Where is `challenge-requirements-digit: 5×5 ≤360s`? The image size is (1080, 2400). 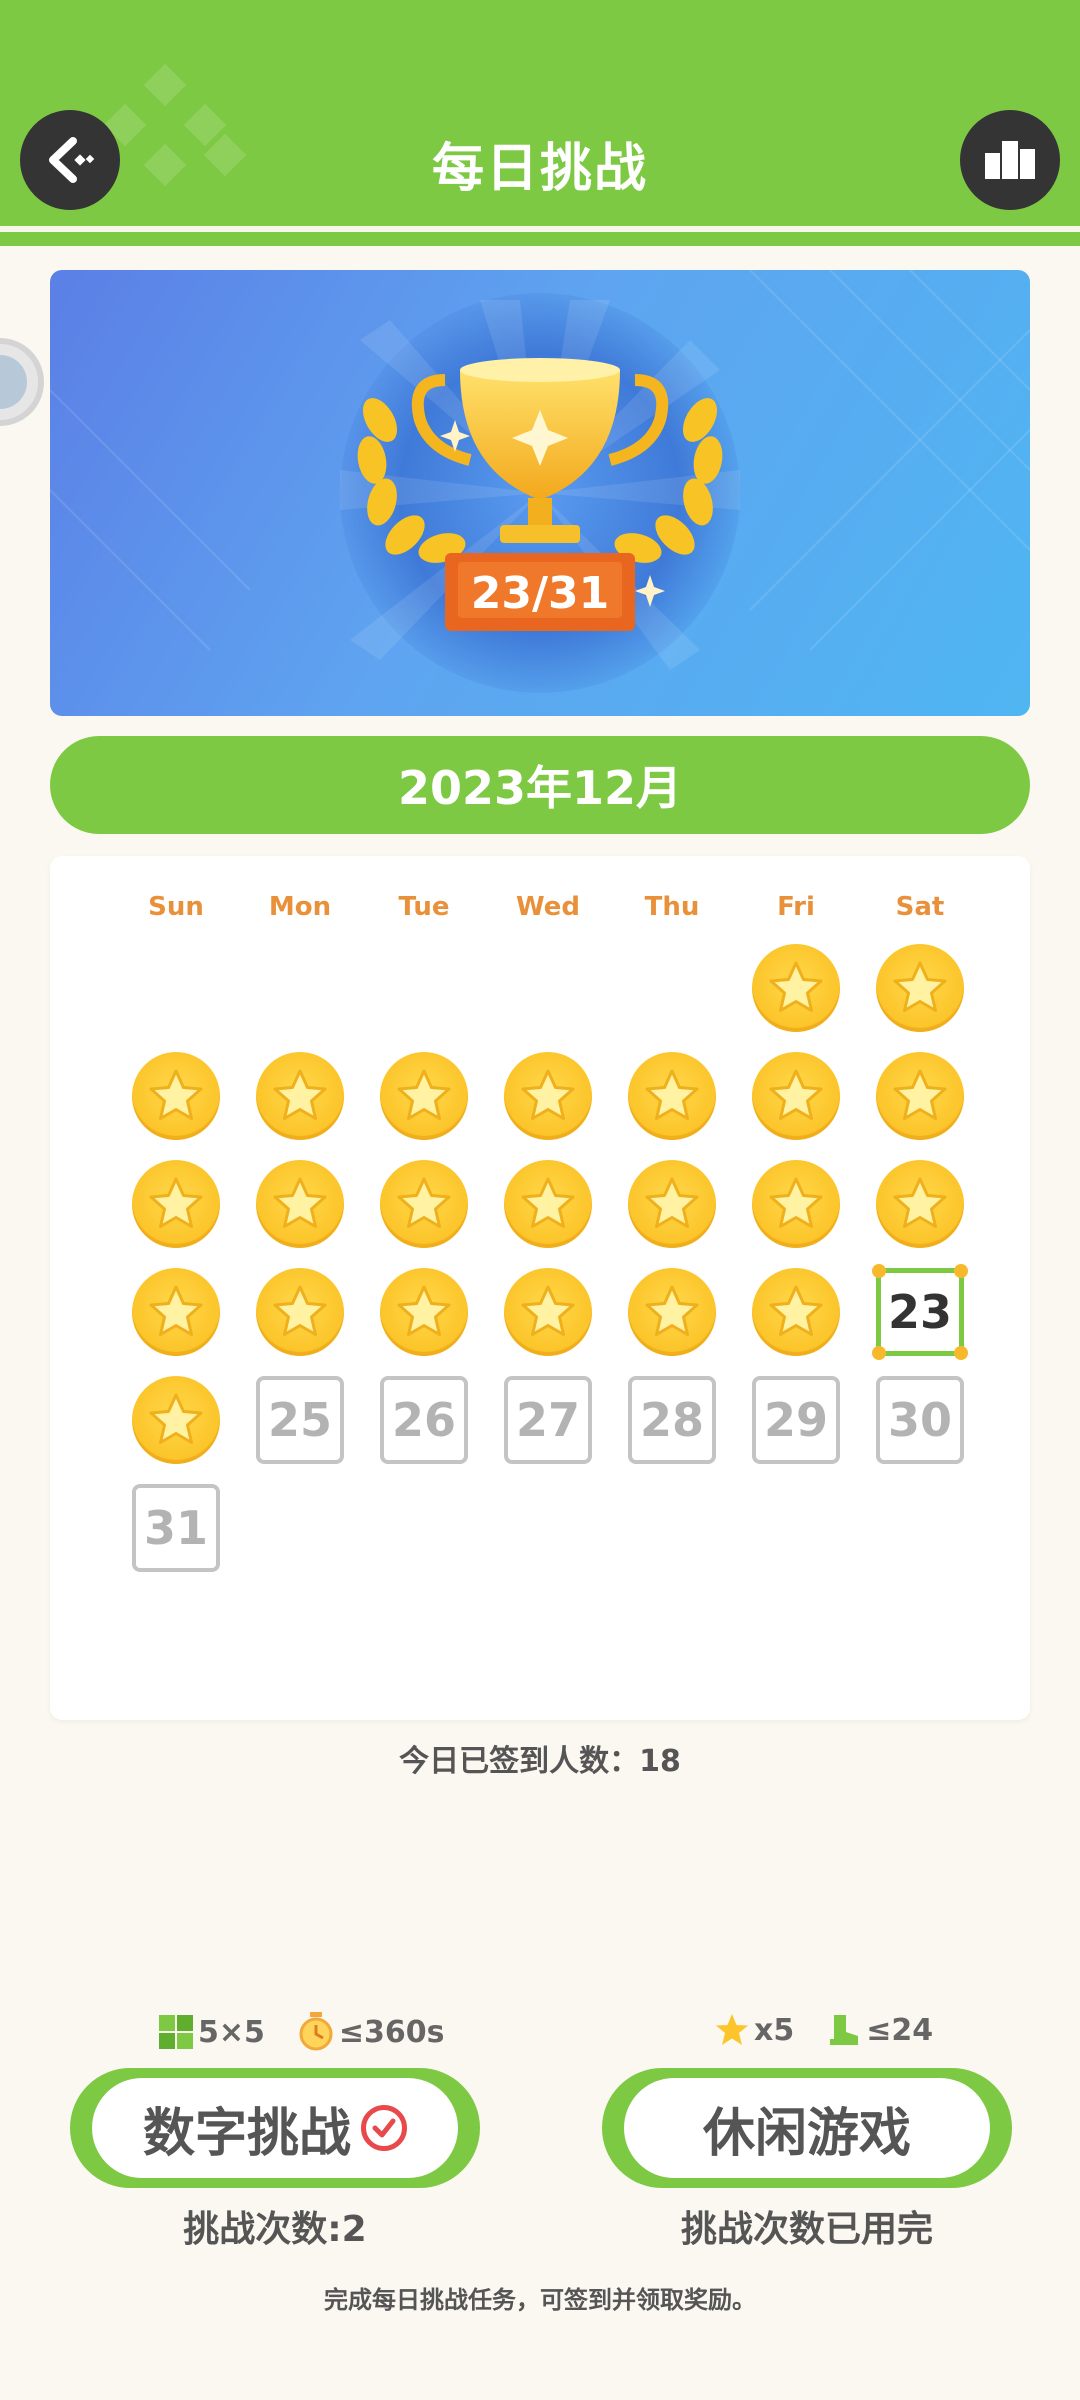
challenge-requirements-digit: 5×5 ≤360s is located at coordinates (314, 2032).